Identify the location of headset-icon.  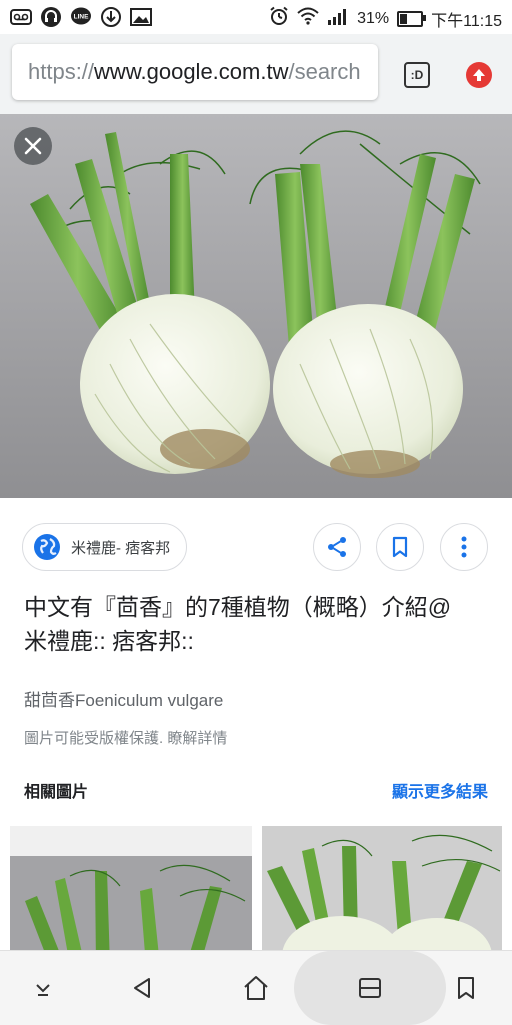
(51, 17).